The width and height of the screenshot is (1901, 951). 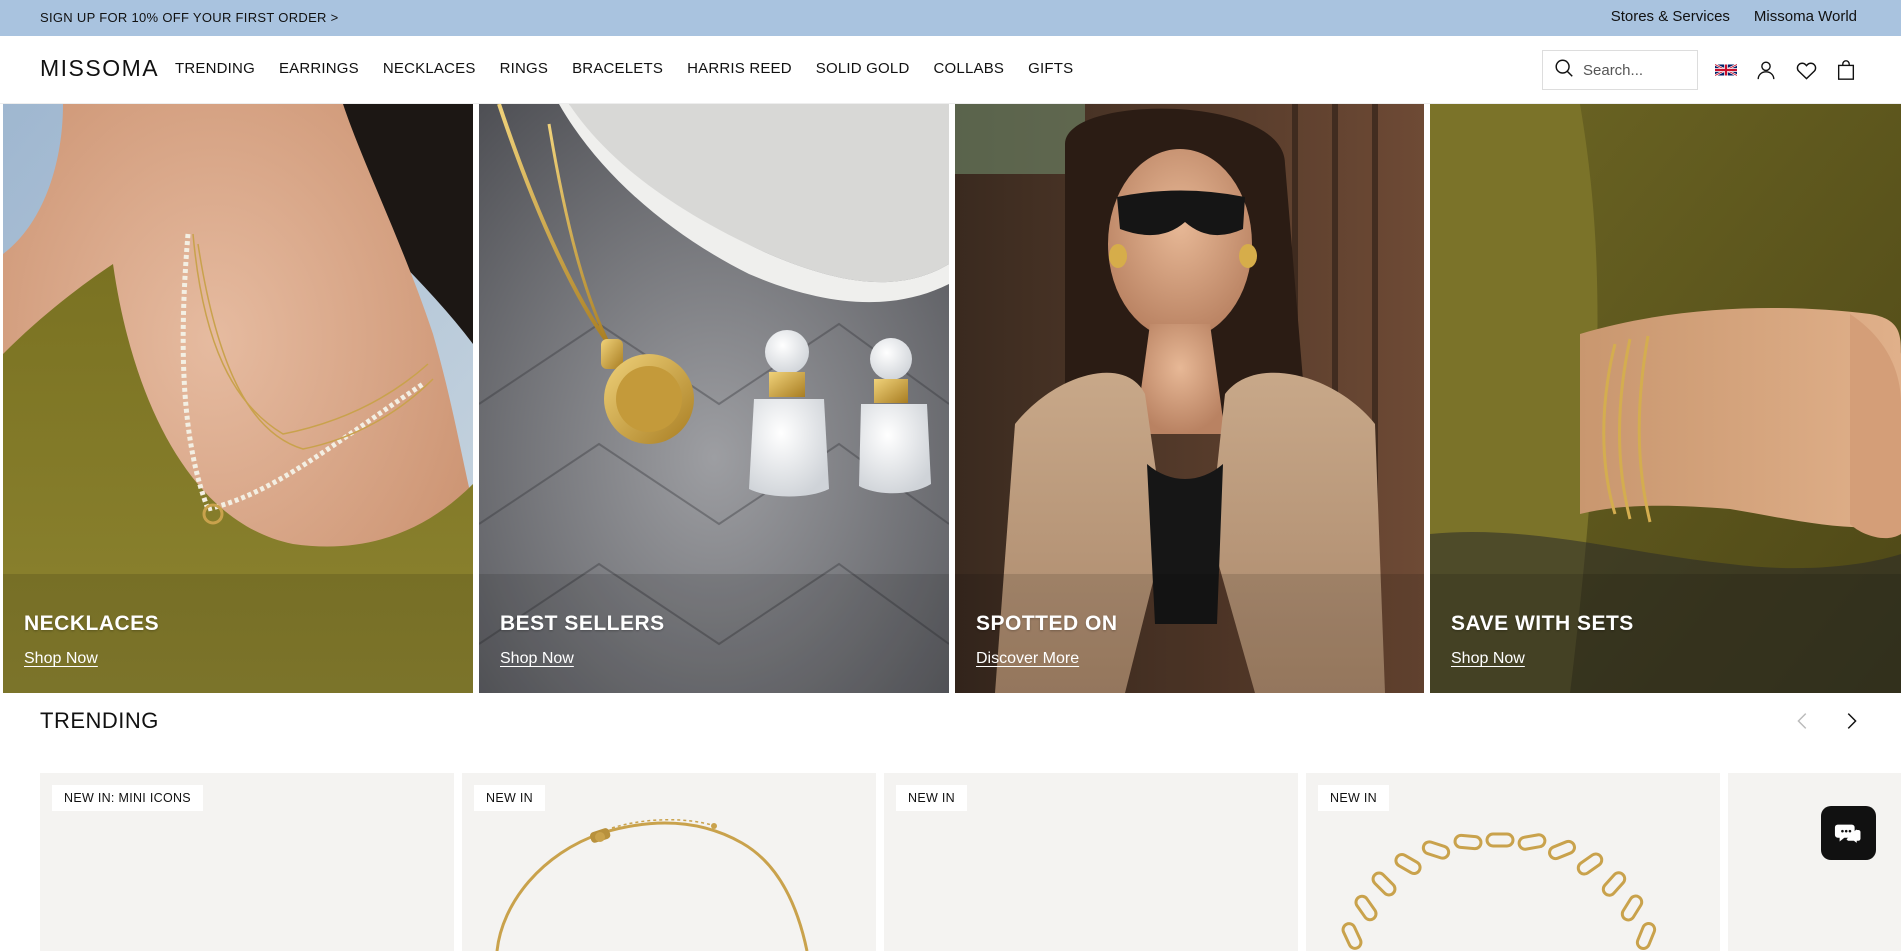 I want to click on chevron-left-icon, so click(x=1802, y=721).